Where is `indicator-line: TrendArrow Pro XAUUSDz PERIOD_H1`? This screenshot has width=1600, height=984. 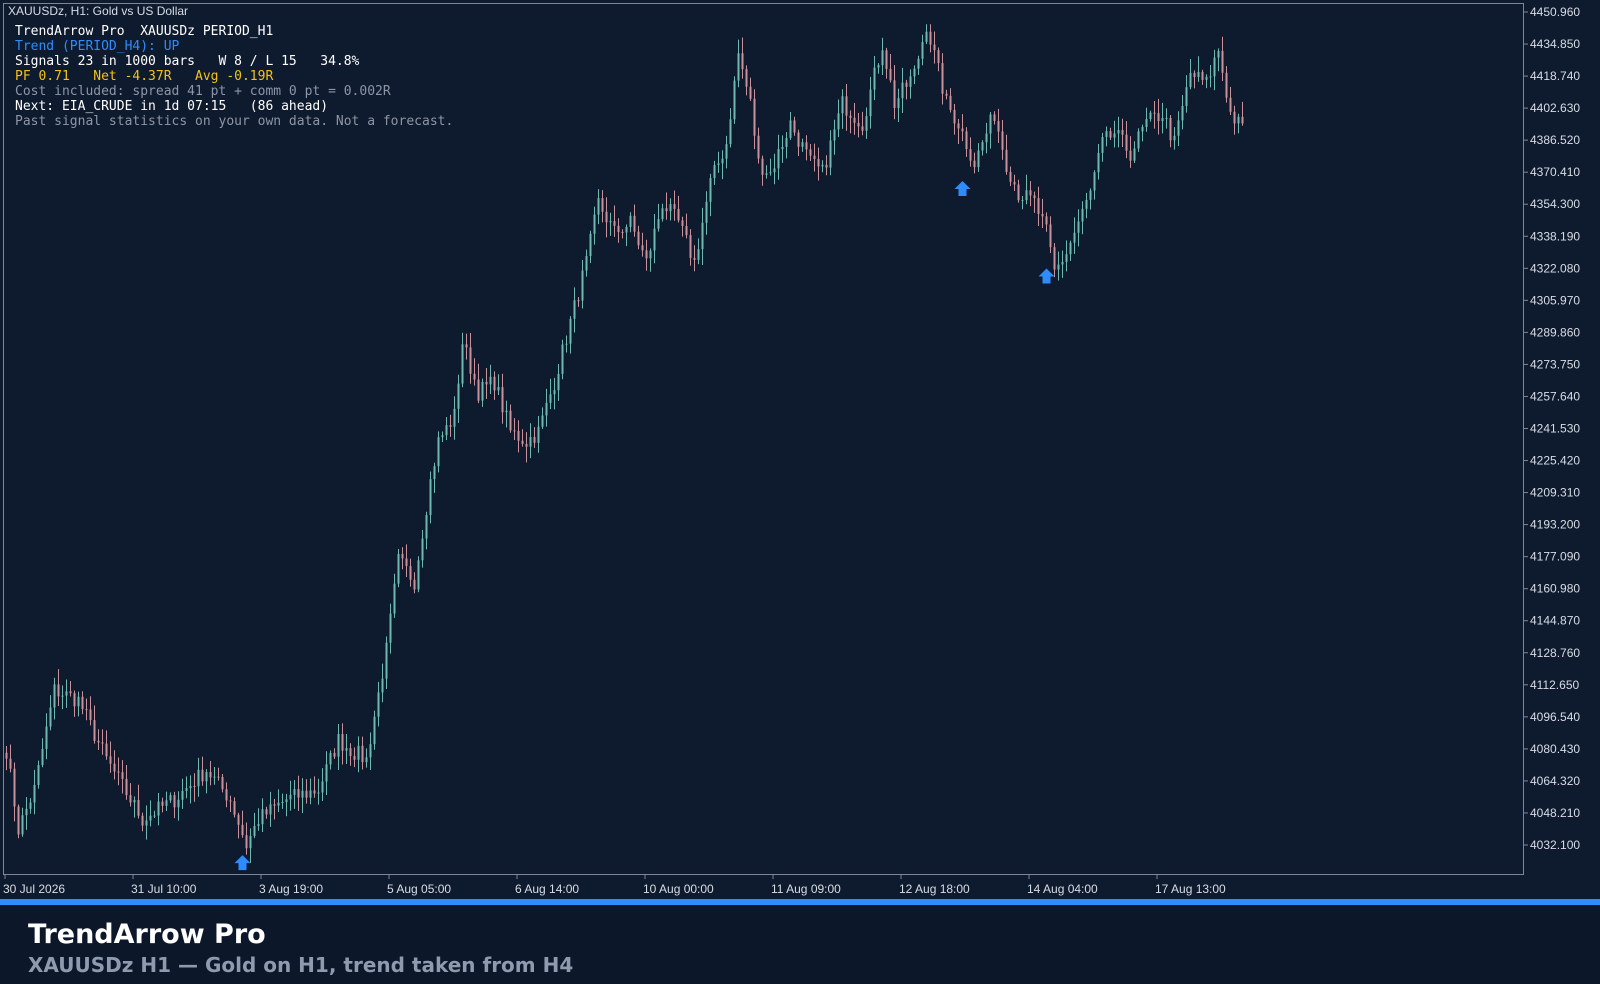
indicator-line: TrendArrow Pro XAUUSDz PERIOD_H1 is located at coordinates (144, 31).